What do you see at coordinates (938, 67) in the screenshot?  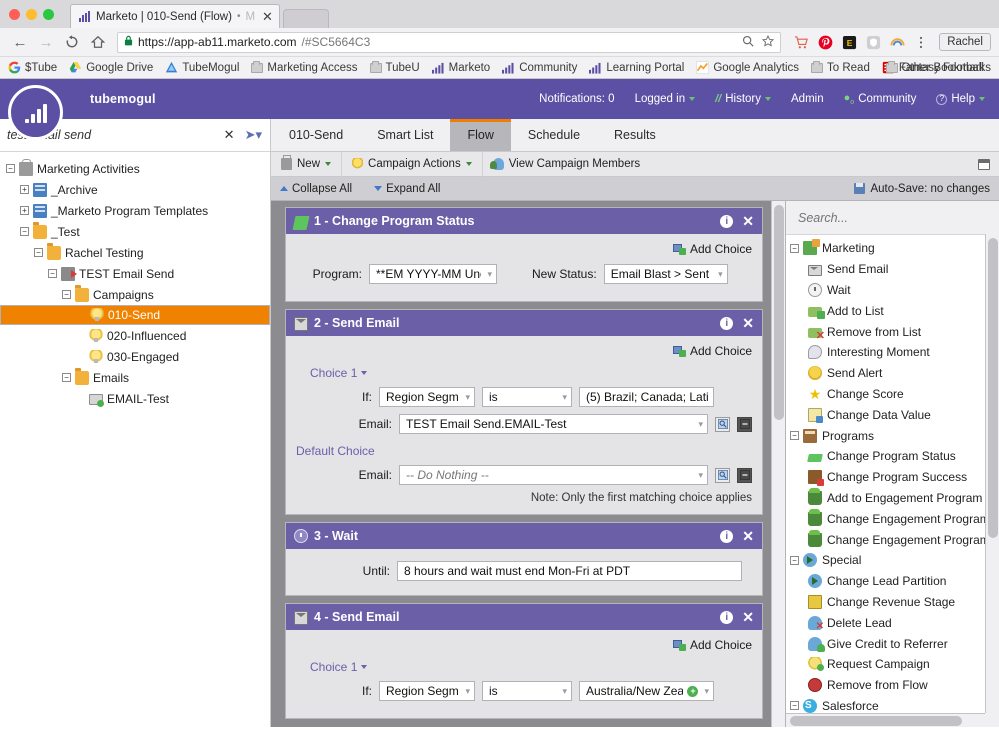 I see `other-bookmarks-button: Other Bookmarks` at bounding box center [938, 67].